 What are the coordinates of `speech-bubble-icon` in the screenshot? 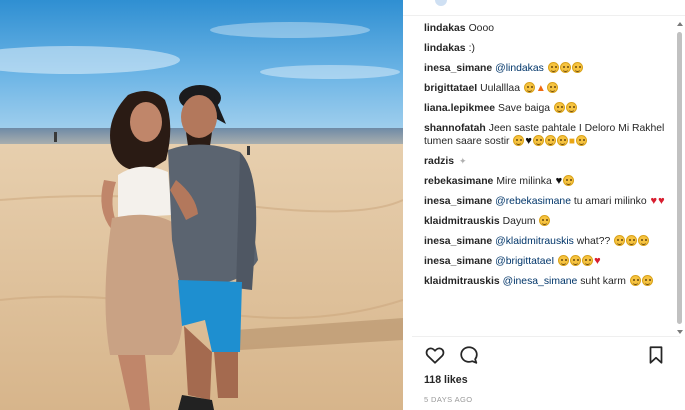 It's located at (469, 355).